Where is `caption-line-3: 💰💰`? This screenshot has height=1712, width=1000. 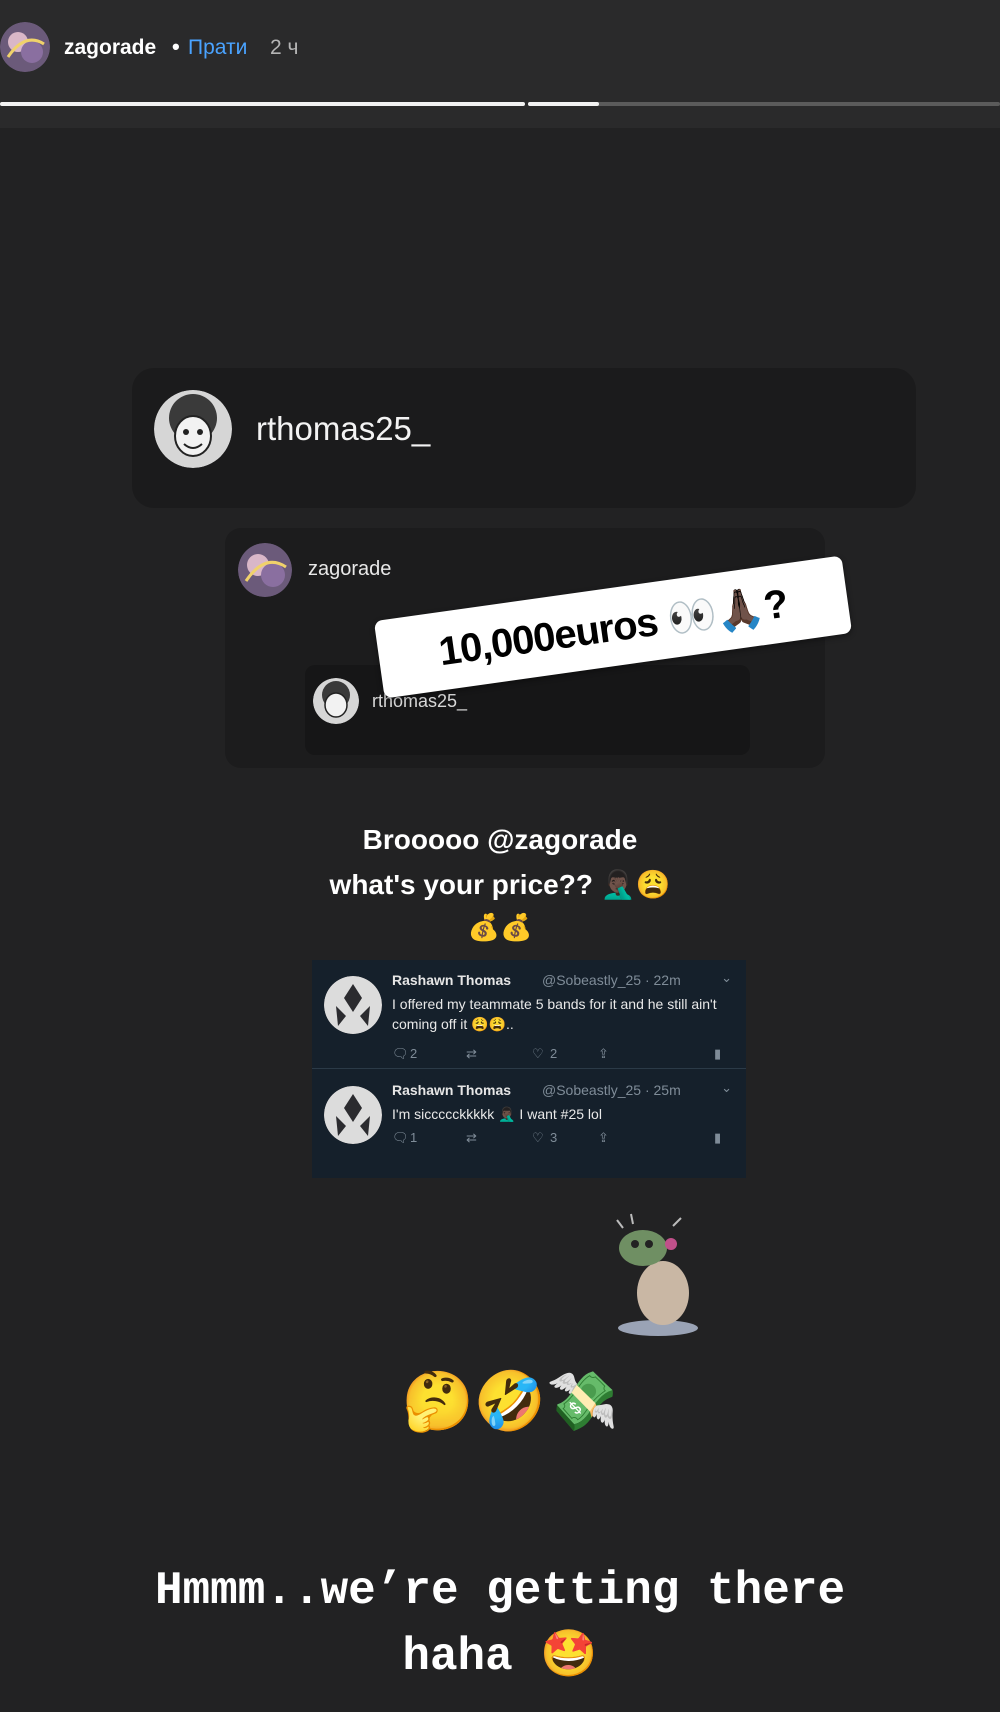
caption-line-3: 💰💰 is located at coordinates (500, 927).